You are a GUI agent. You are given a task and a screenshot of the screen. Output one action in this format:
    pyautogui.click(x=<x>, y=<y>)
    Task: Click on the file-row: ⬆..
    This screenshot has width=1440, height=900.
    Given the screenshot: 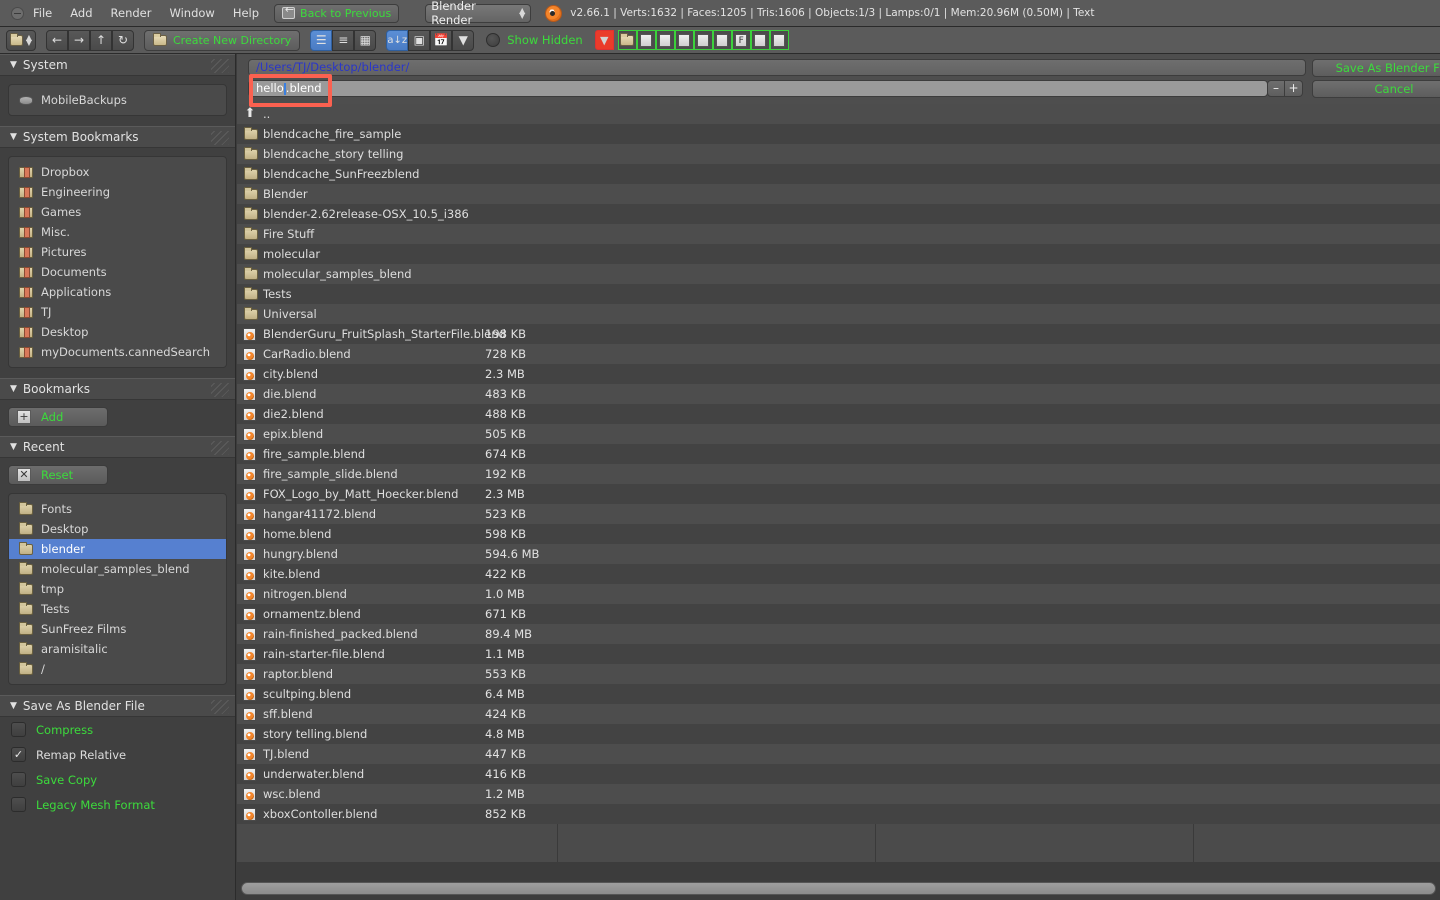 What is the action you would take?
    pyautogui.click(x=838, y=114)
    